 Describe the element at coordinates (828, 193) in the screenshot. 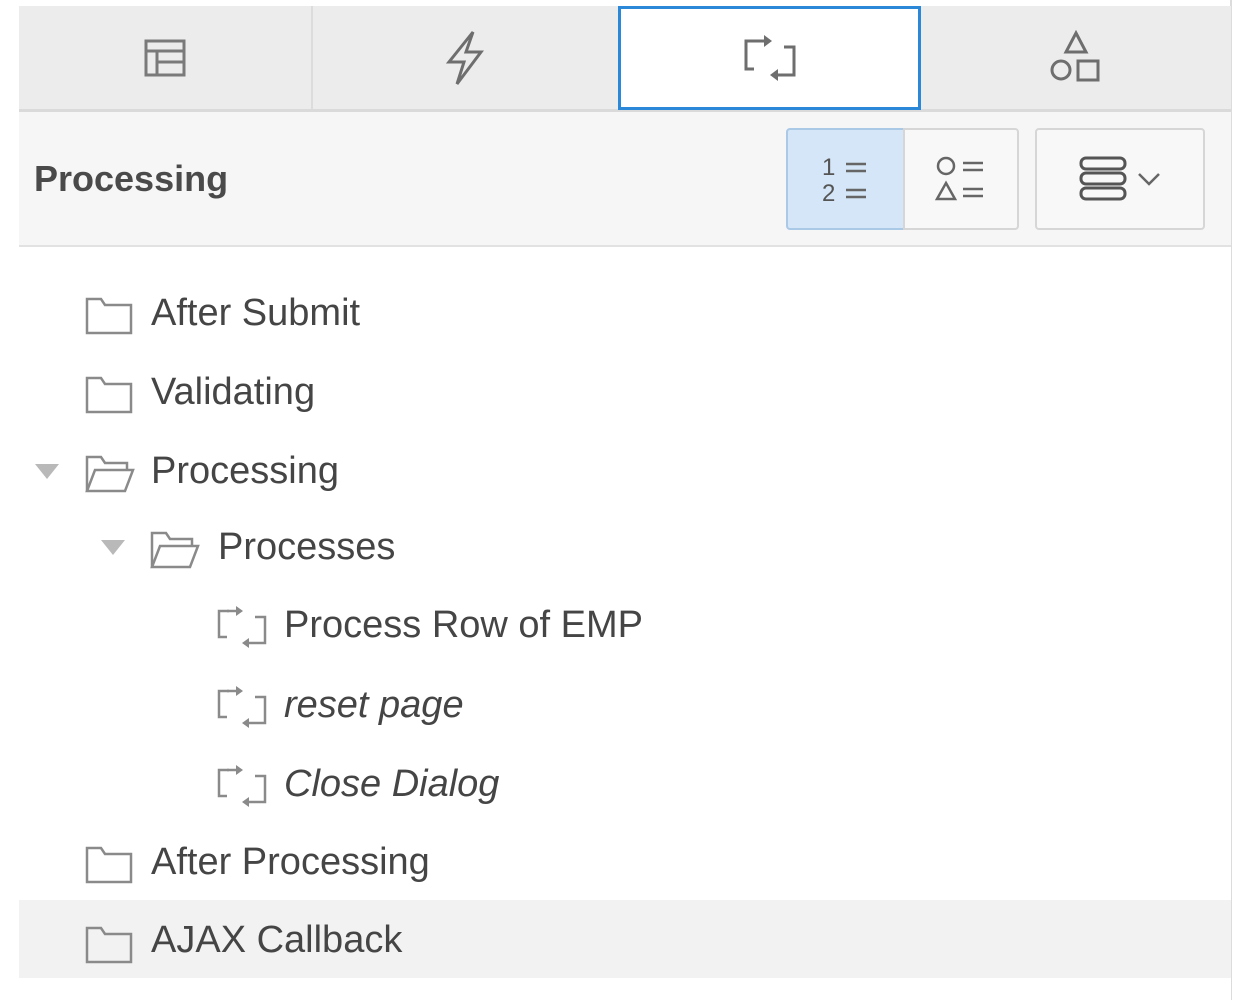

I see `svg-text: 2` at that location.